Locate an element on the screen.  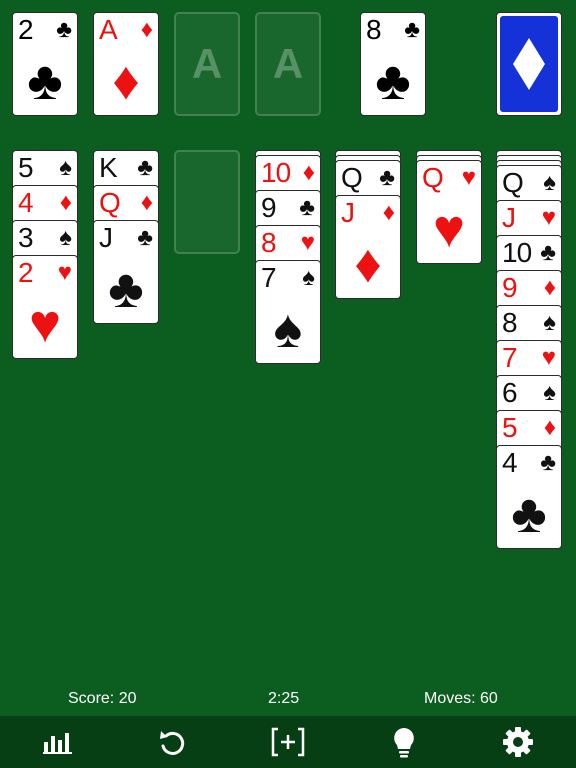
stats-icon is located at coordinates (57, 743).